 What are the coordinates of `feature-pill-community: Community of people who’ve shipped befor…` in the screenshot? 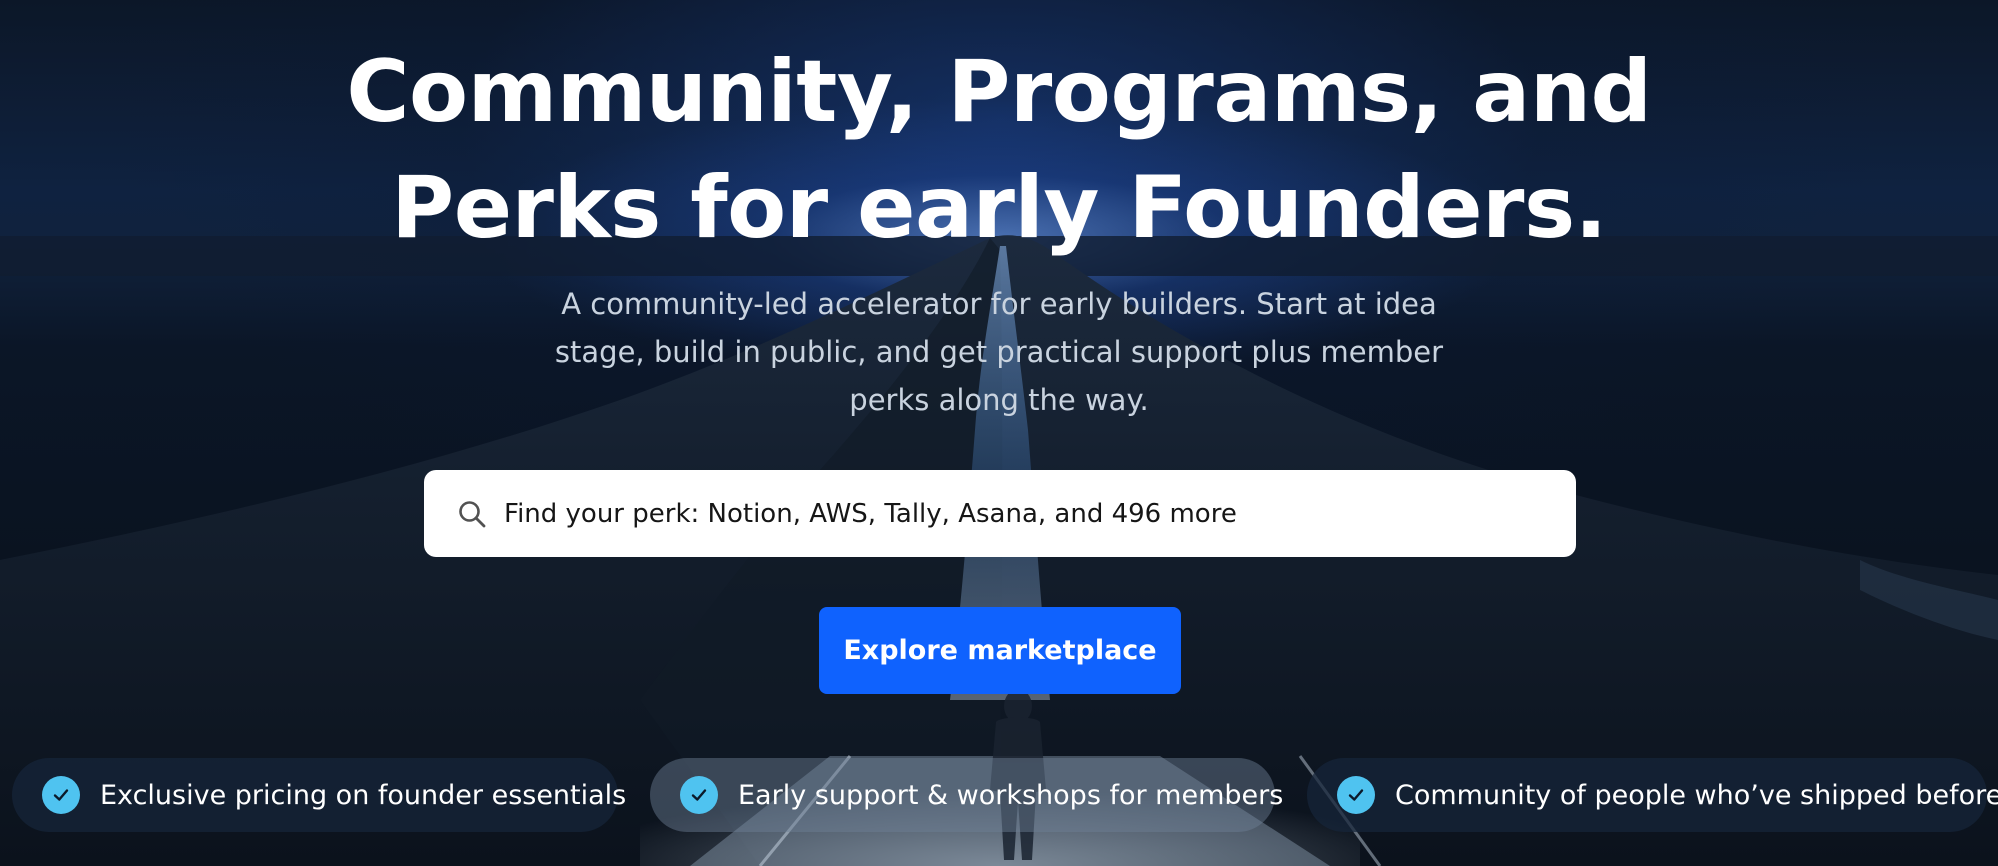 It's located at (1652, 795).